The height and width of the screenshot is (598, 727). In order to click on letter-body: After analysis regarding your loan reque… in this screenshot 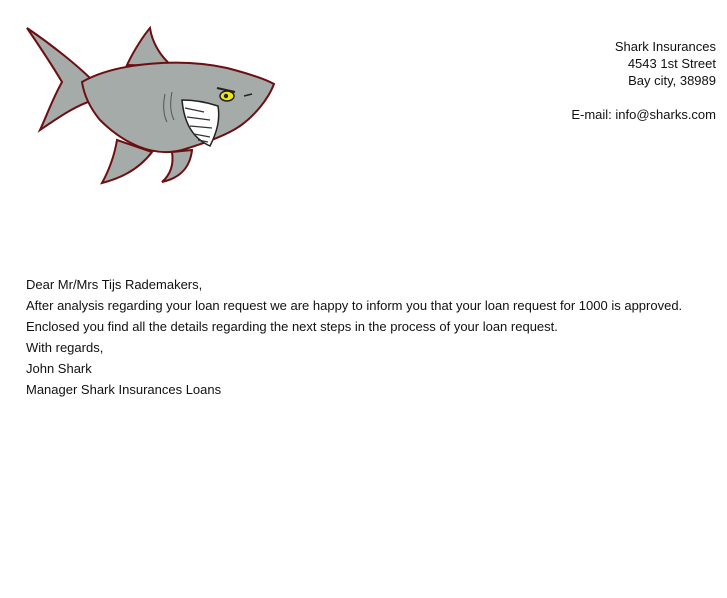, I will do `click(354, 316)`.